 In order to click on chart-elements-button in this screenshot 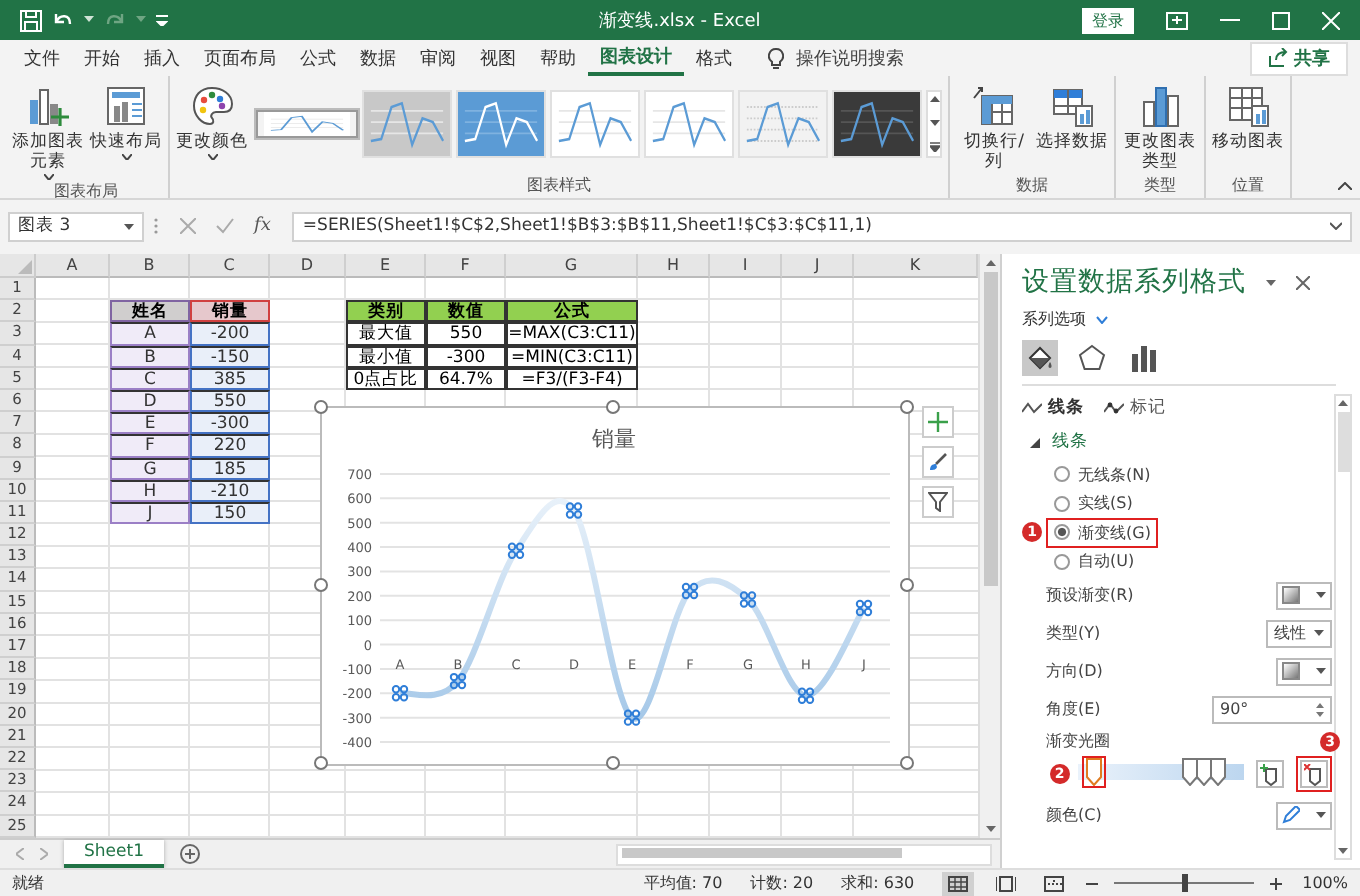, I will do `click(938, 422)`.